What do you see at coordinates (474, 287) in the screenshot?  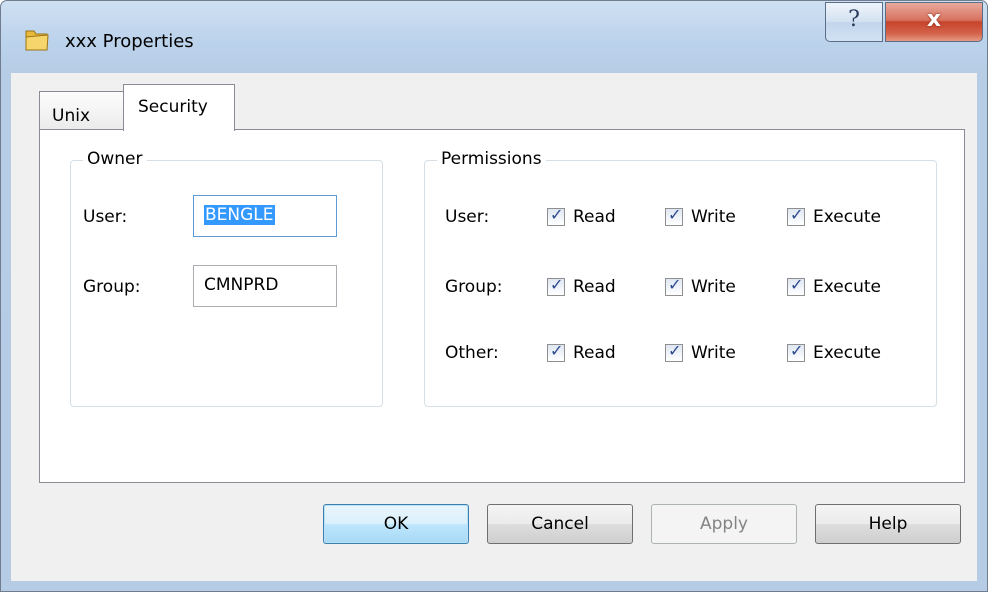 I see `perm-group-label: Group:` at bounding box center [474, 287].